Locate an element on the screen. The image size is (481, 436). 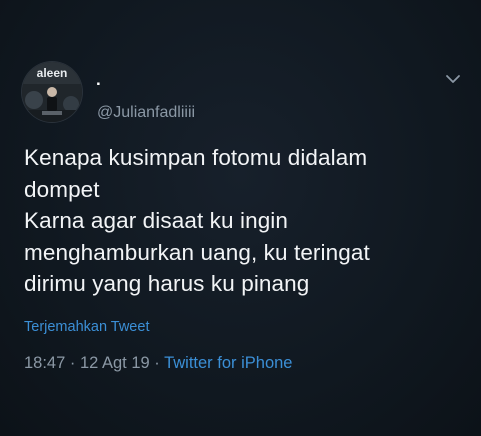
chevron-down-icon is located at coordinates (453, 79).